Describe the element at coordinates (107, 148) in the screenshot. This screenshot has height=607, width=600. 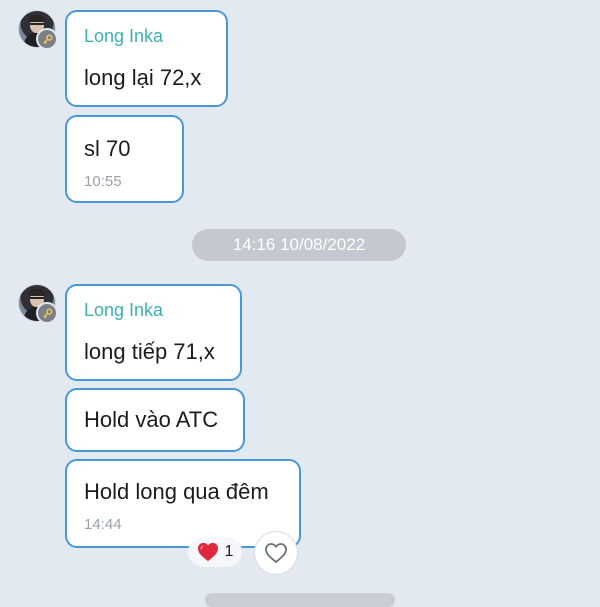
I see `message-text: sl 70` at that location.